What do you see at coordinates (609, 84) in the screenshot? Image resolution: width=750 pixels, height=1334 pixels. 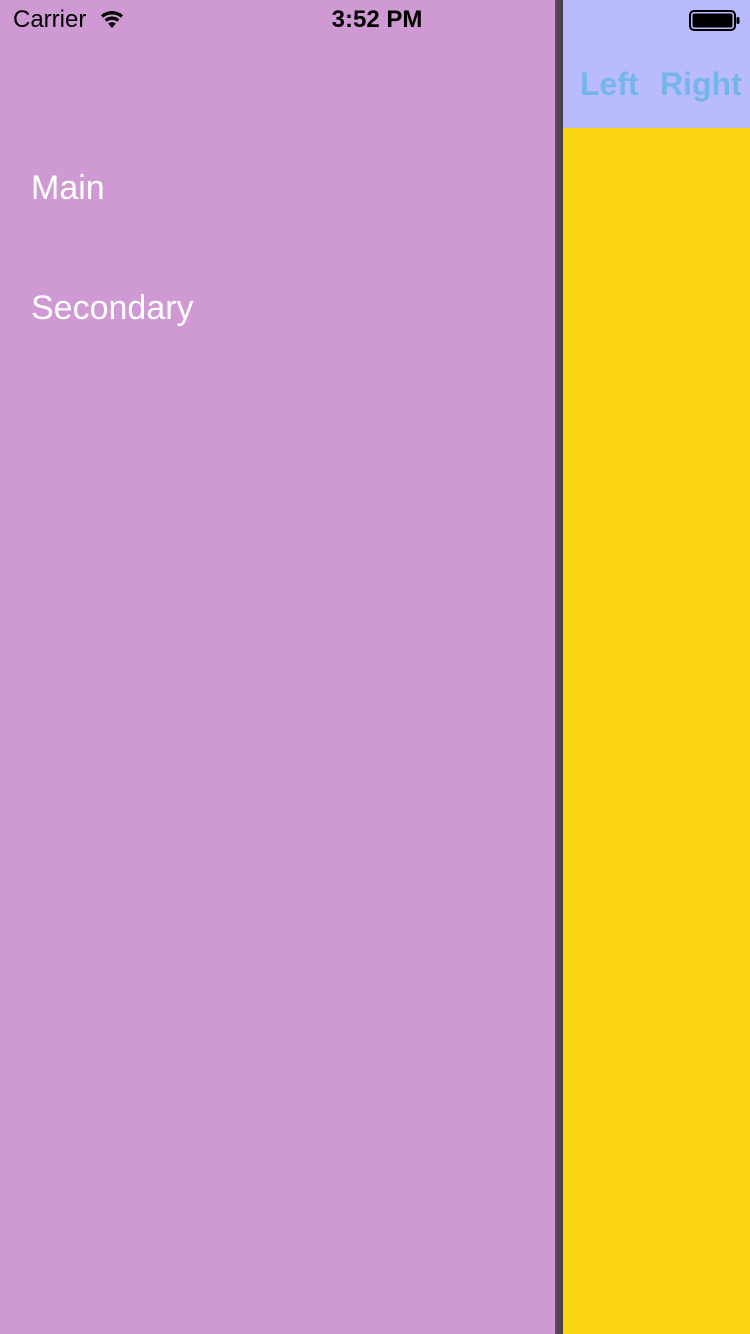 I see `left-nav-button: Left` at bounding box center [609, 84].